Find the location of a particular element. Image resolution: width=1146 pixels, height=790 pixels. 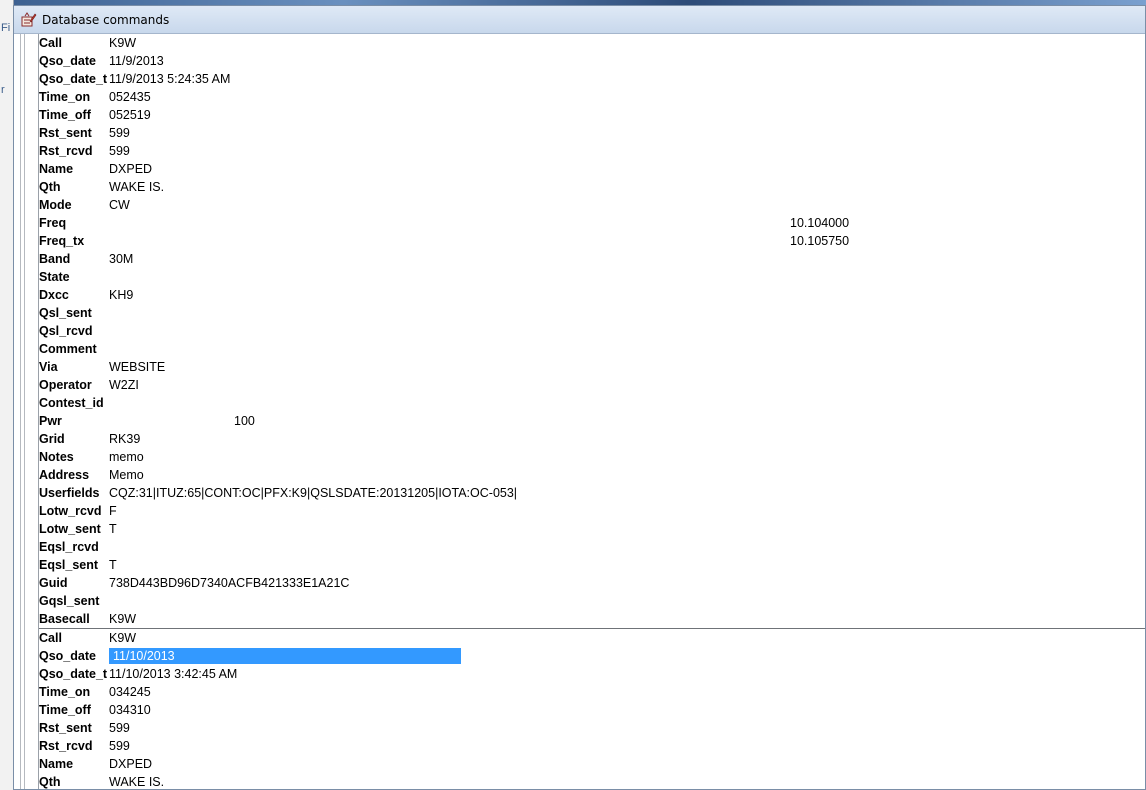

field-row: Qso_date_t 11/9/2013 5:24:35 AM is located at coordinates (592, 79).